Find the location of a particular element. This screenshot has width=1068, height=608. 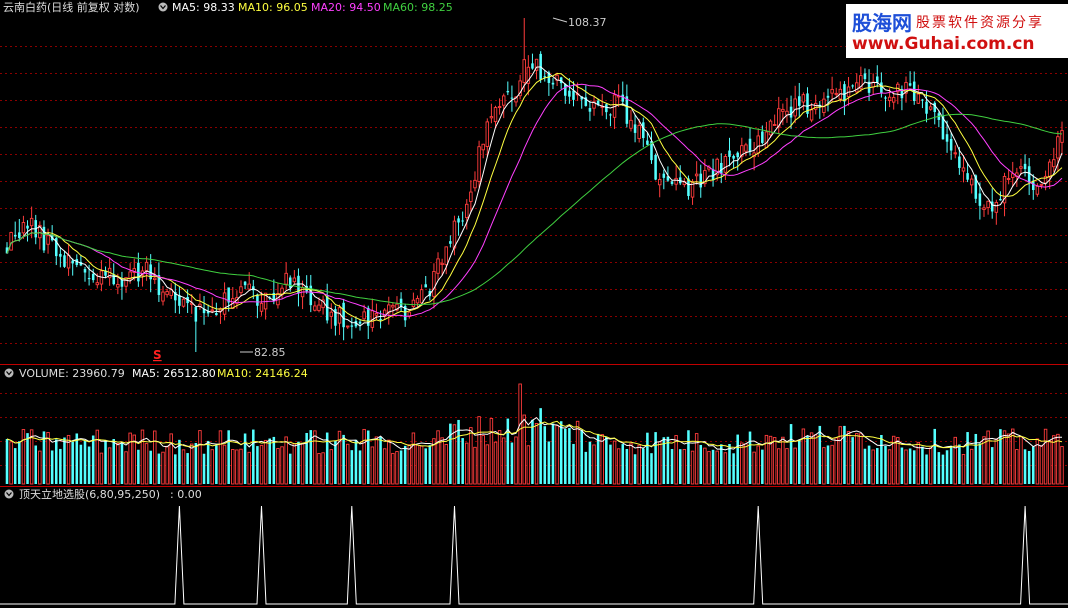

indicator-pane-menu-icon is located at coordinates (9, 494).